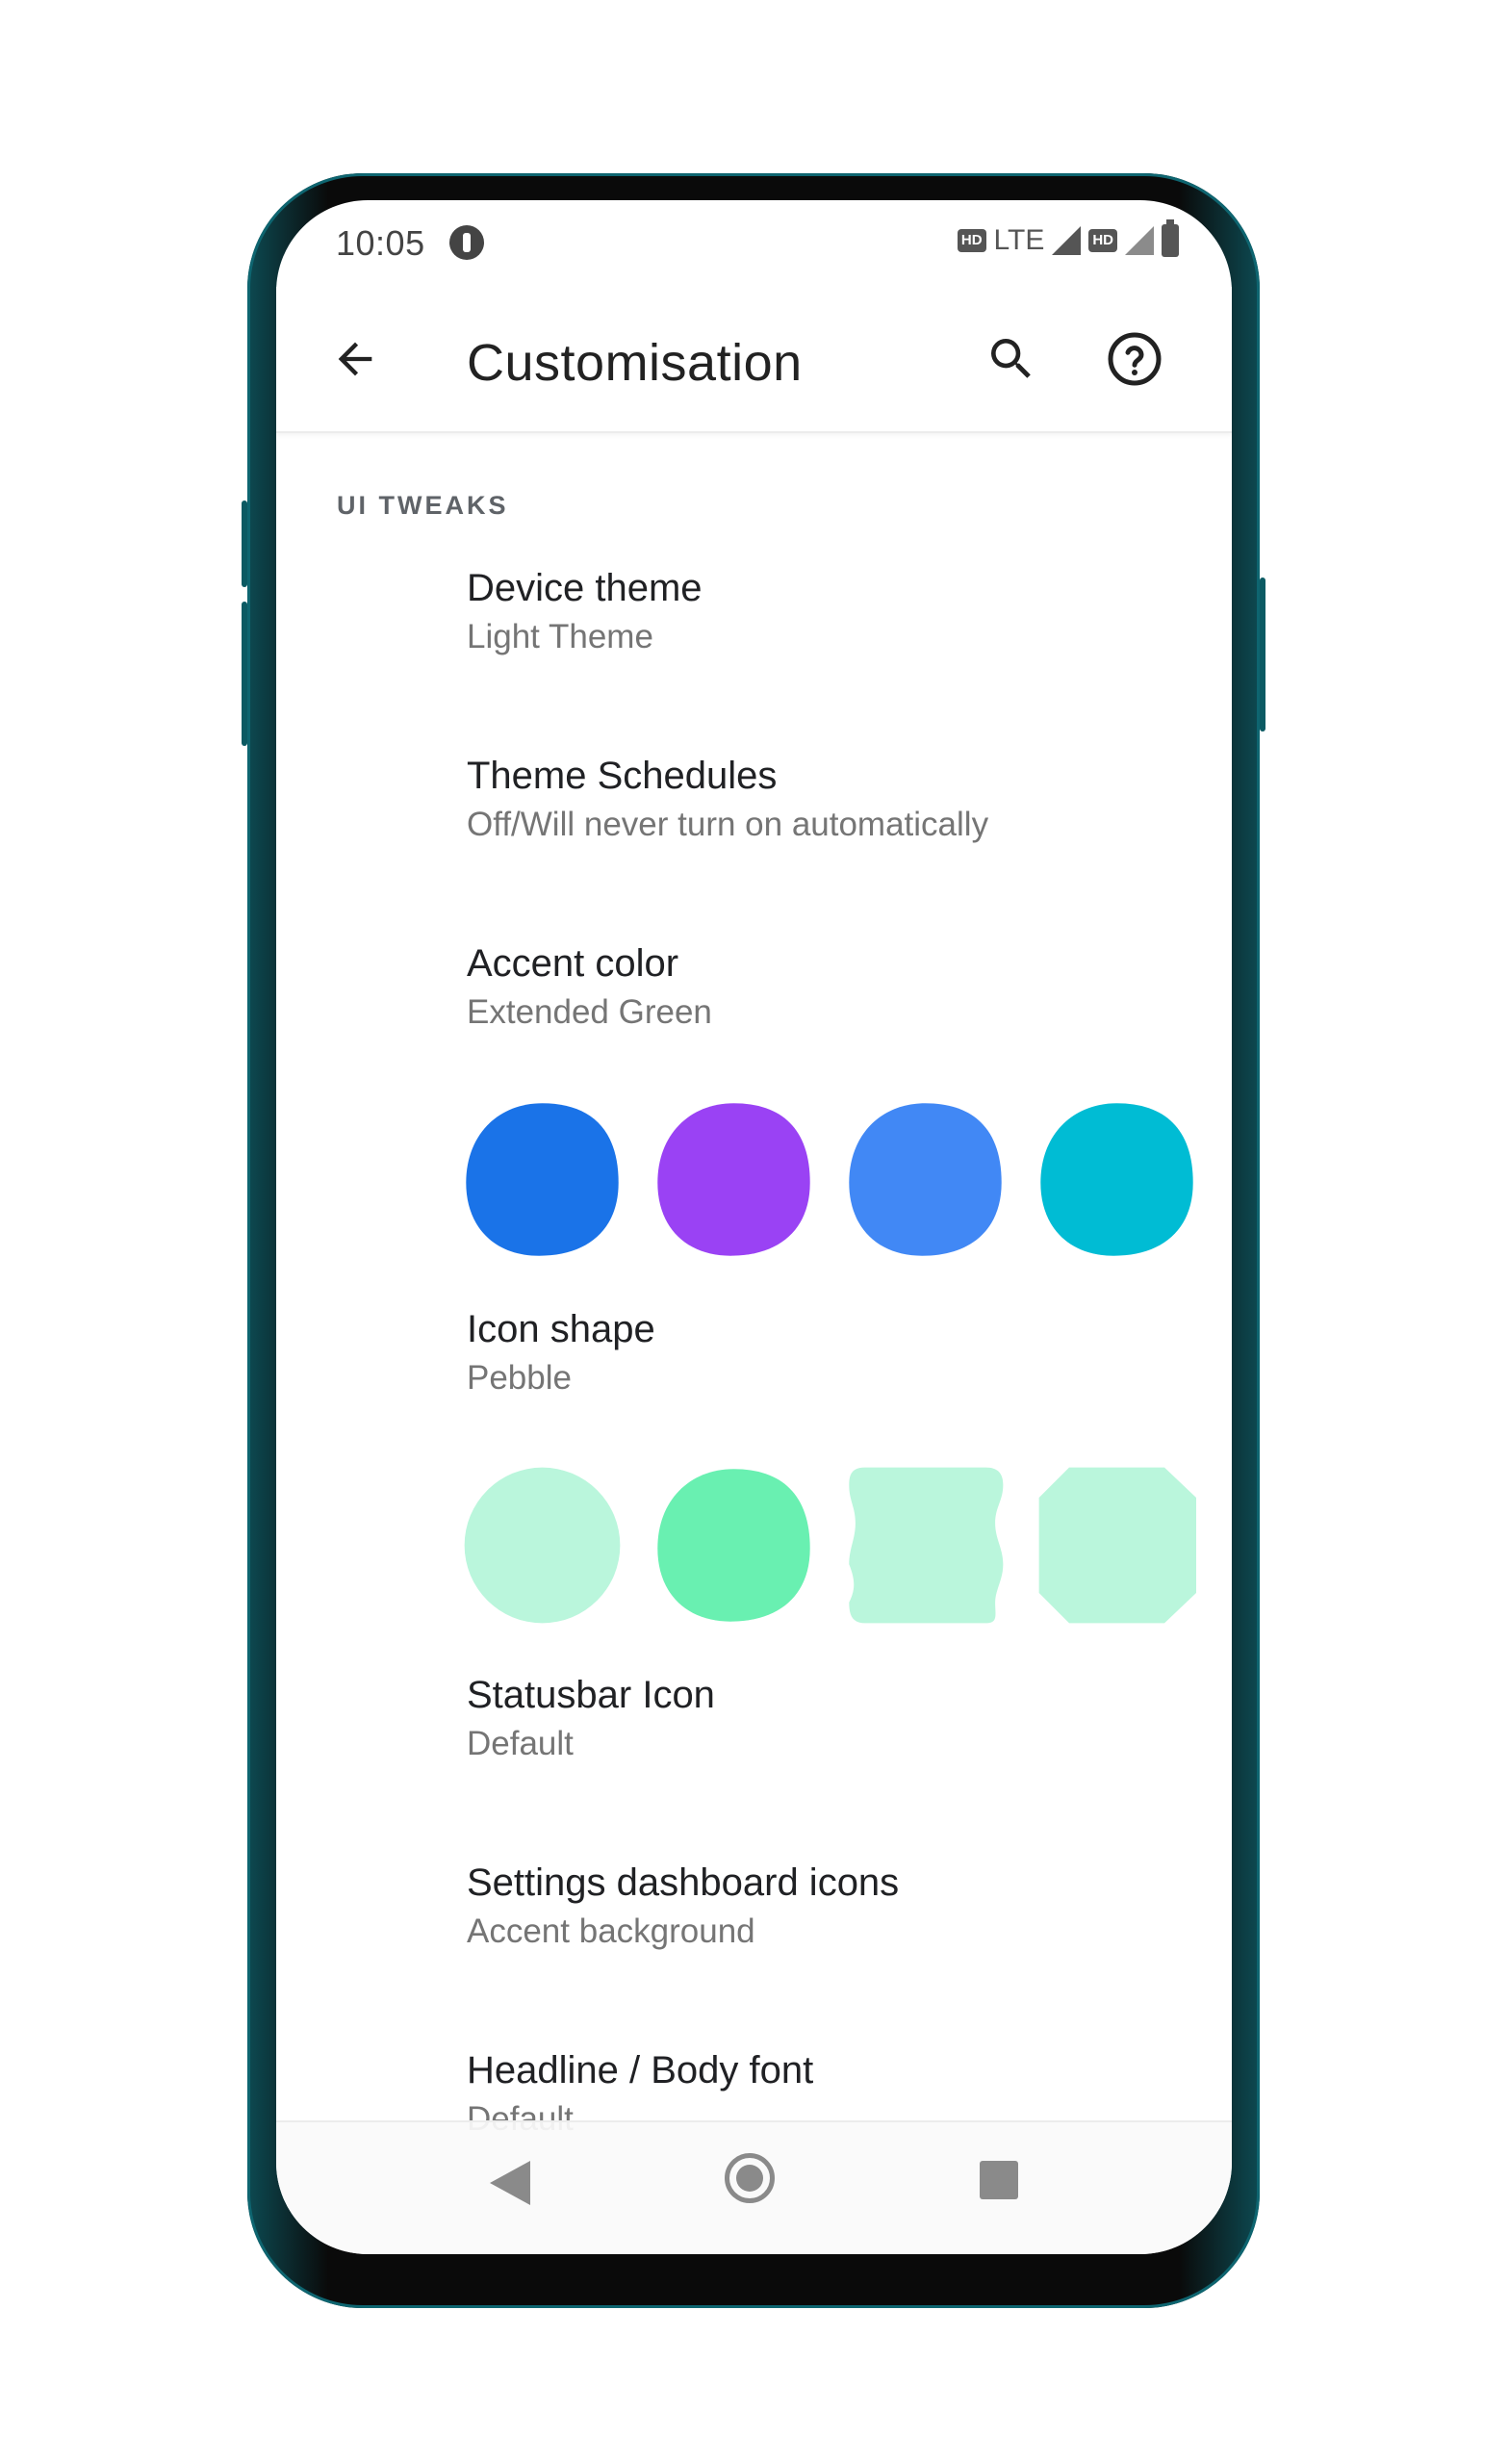 The image size is (1508, 2464). I want to click on pref-title: Settings dashboard icons, so click(683, 1882).